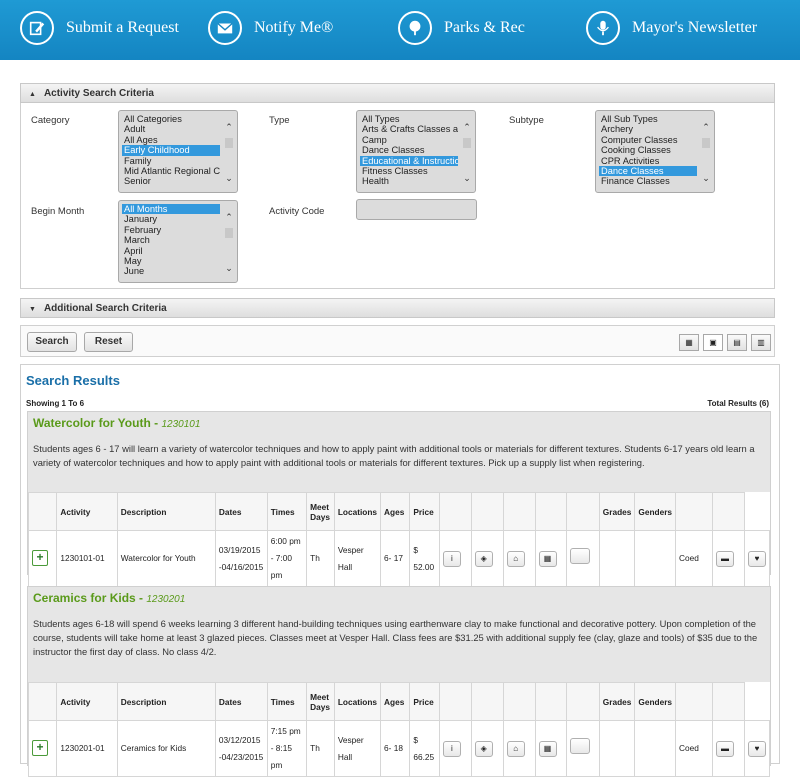 The height and width of the screenshot is (777, 800). What do you see at coordinates (416, 209) in the screenshot?
I see `activity-code-input` at bounding box center [416, 209].